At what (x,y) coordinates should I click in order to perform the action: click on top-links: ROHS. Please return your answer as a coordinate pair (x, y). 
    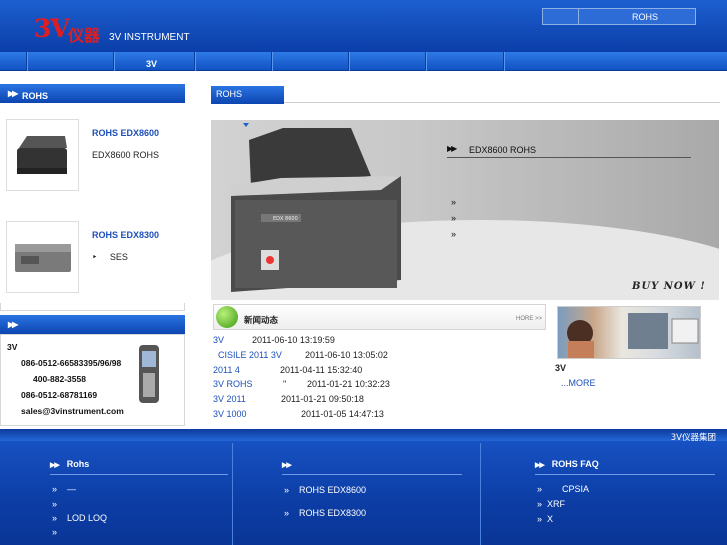
    Looking at the image, I should click on (619, 16).